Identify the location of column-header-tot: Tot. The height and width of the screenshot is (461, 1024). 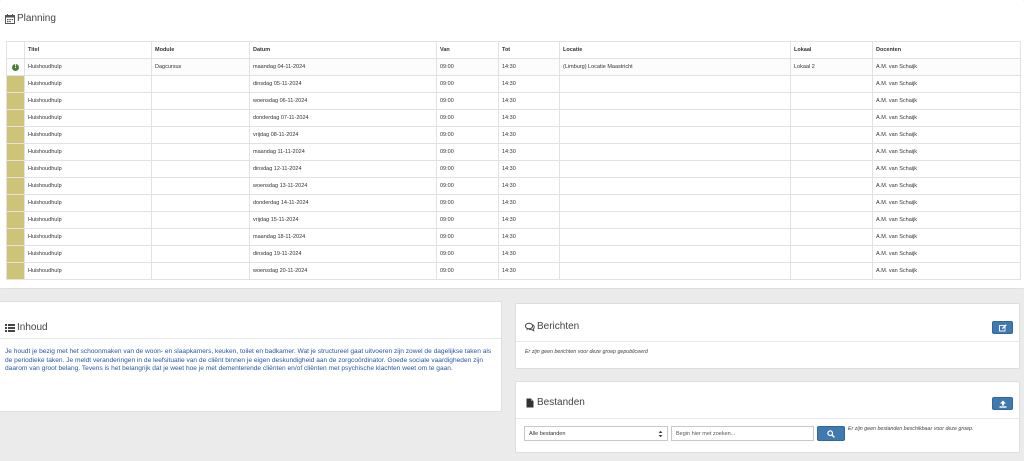
(529, 50).